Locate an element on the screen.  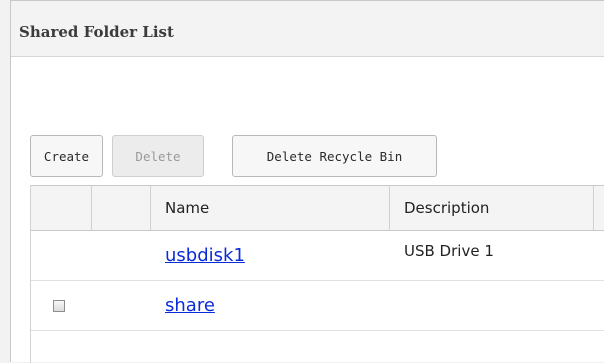
header-name-label: Name is located at coordinates (187, 208).